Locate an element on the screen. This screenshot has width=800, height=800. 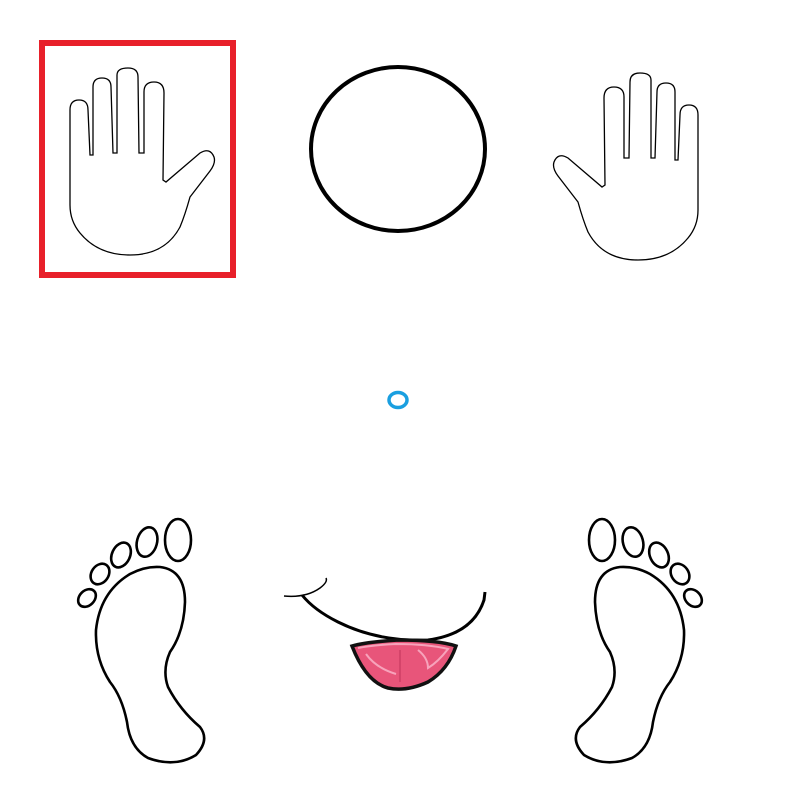
smile-tongue-icon is located at coordinates (385, 634).